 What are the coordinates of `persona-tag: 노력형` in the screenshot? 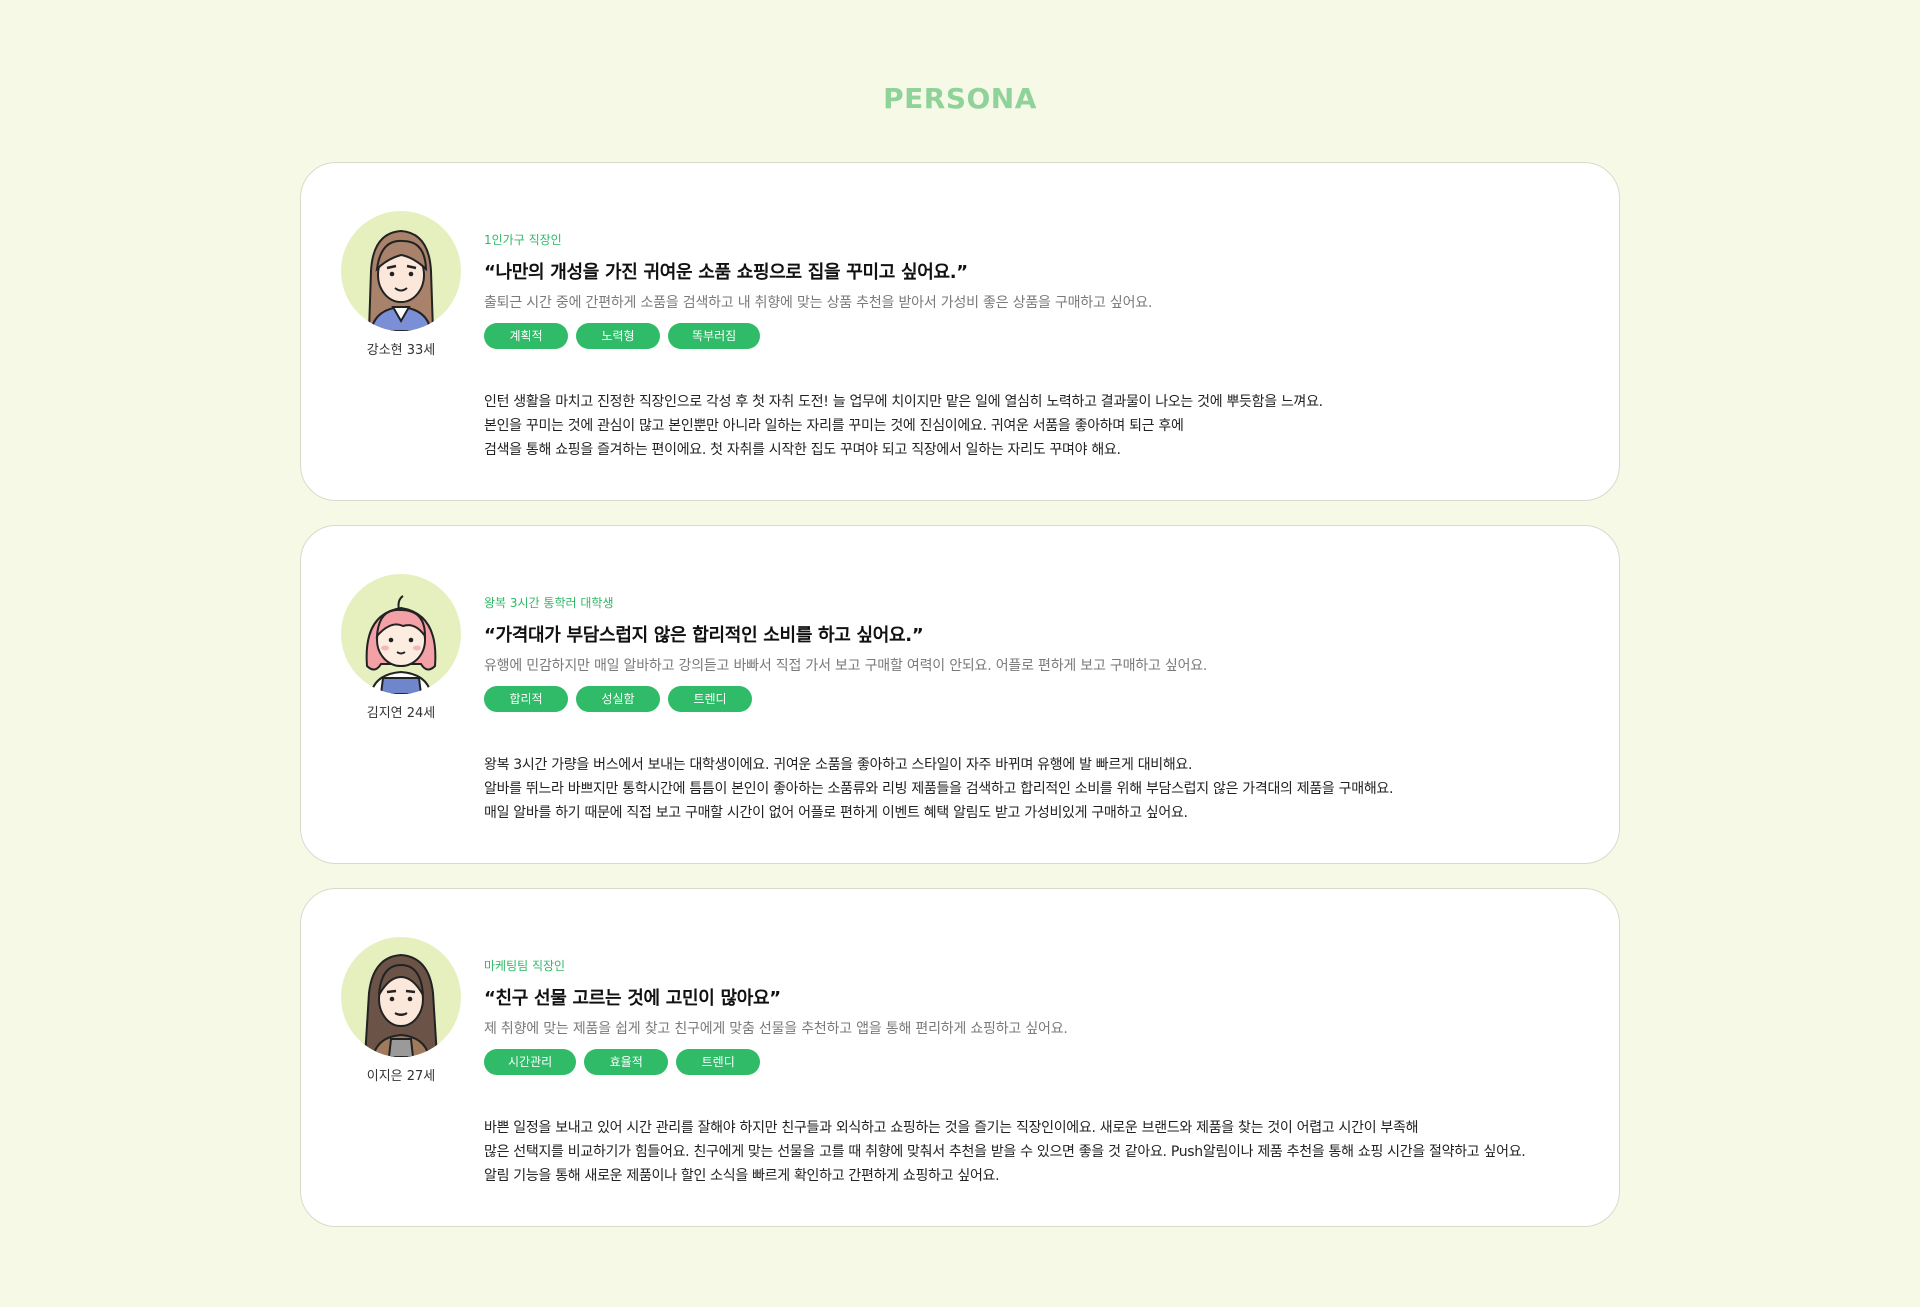 It's located at (618, 336).